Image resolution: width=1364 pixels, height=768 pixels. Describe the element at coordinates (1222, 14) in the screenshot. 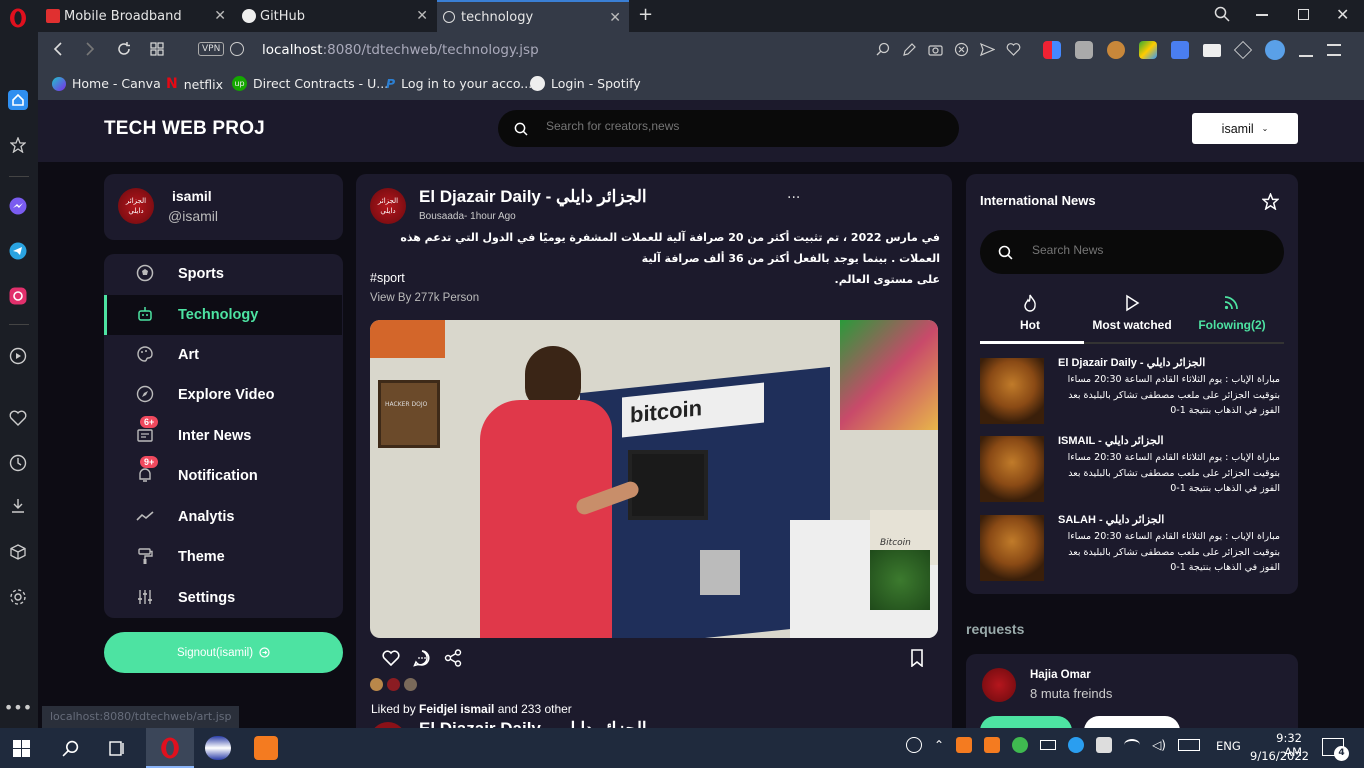

I see `tab-search-icon` at that location.